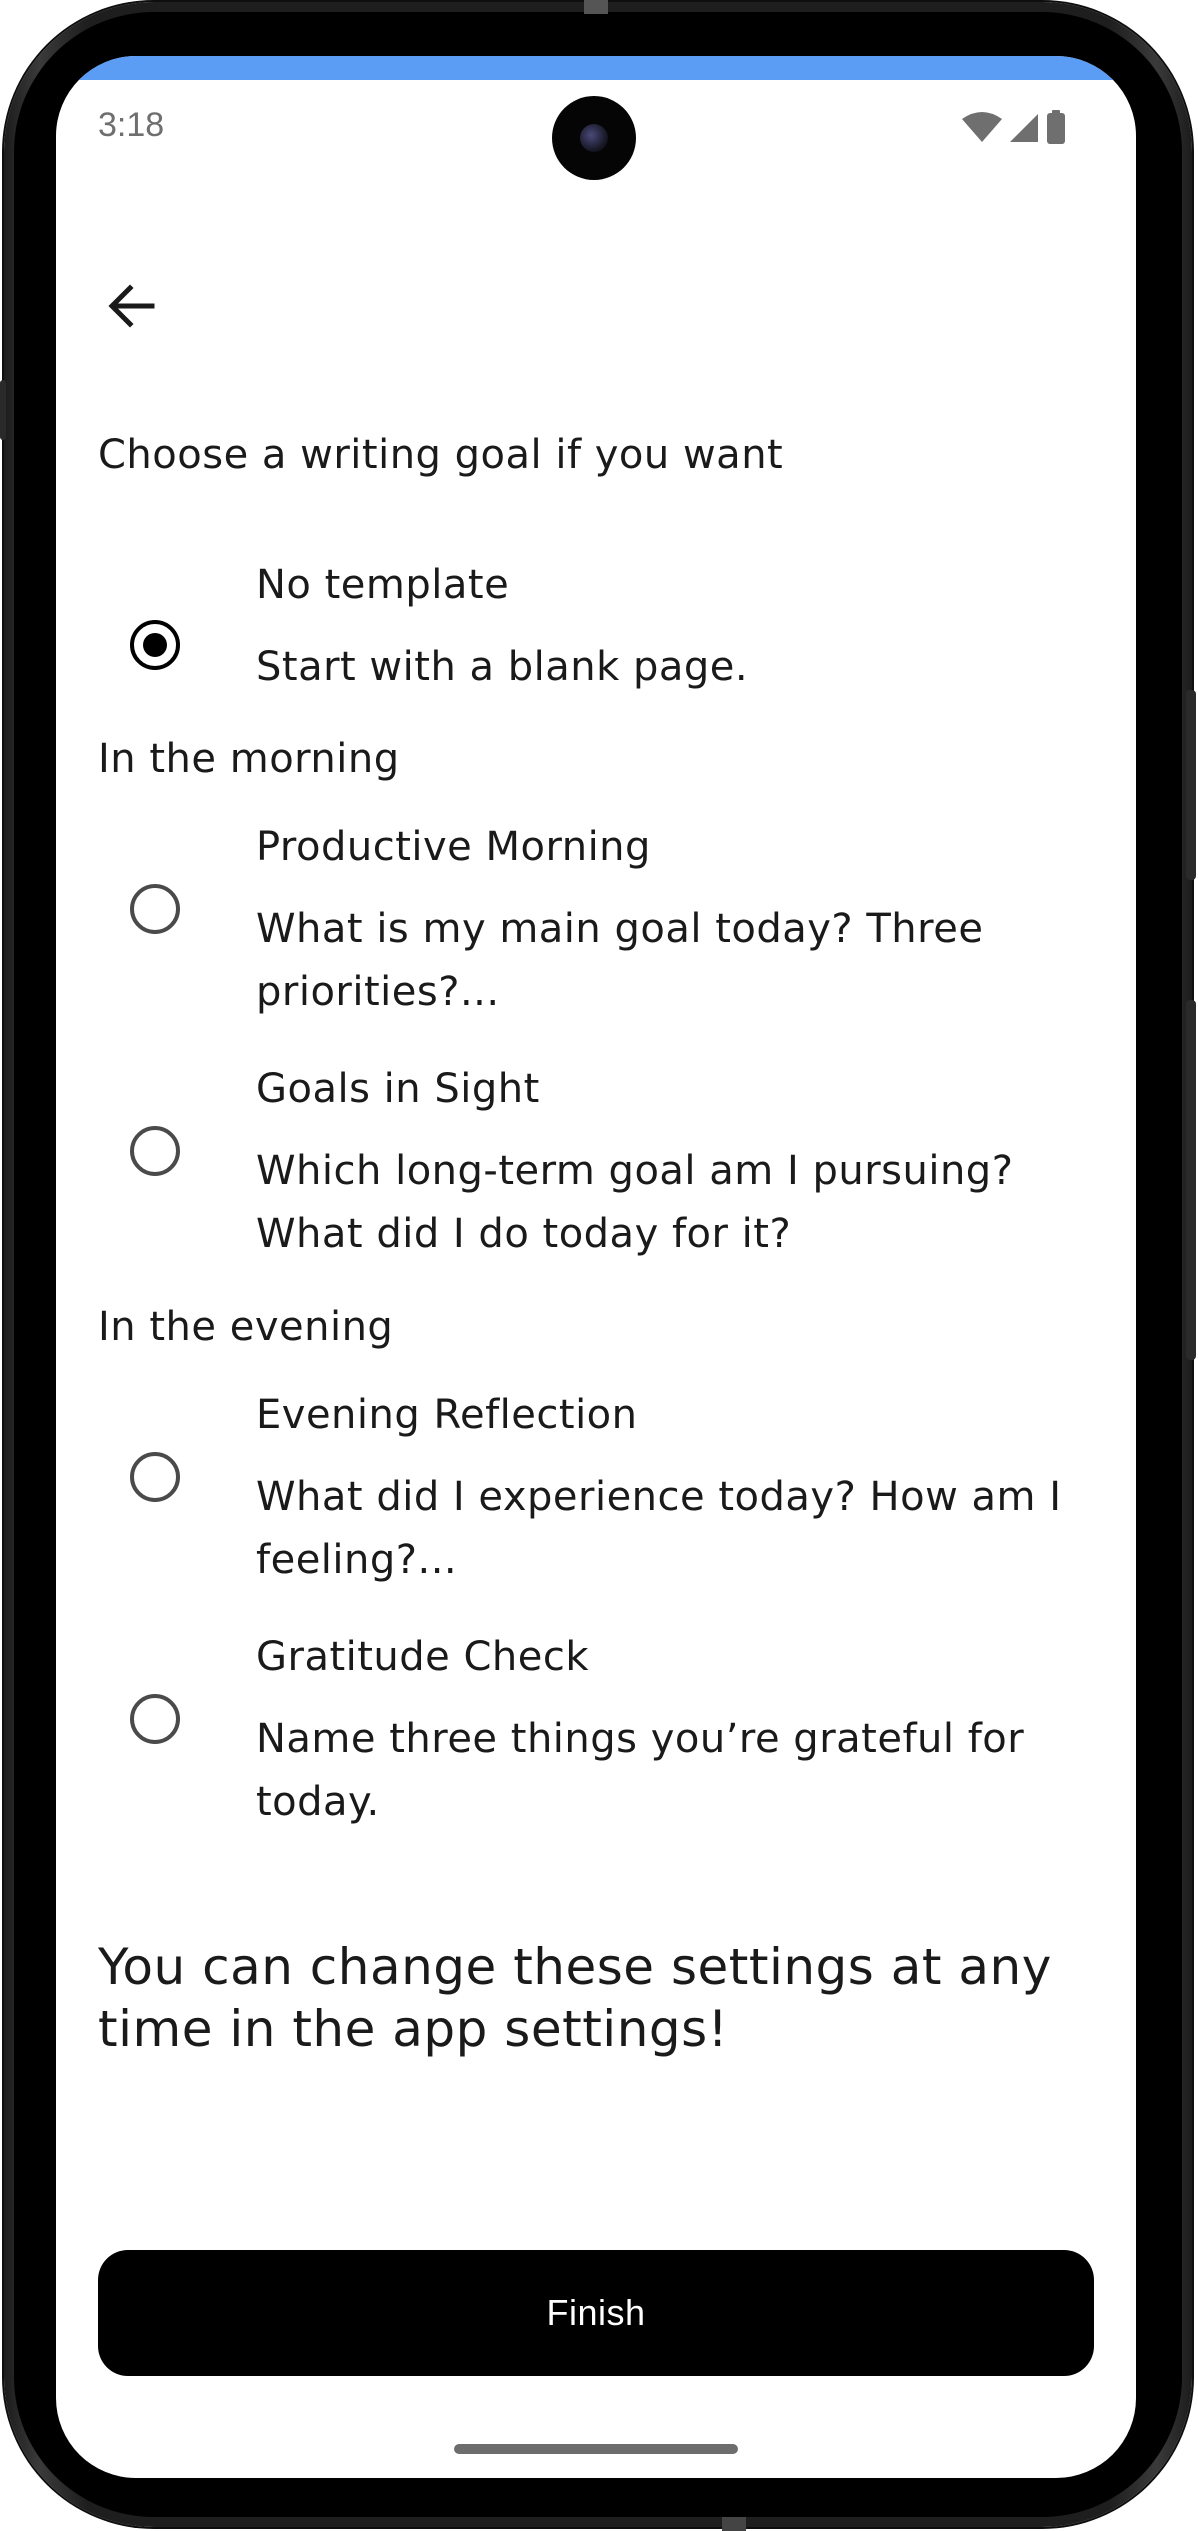 The image size is (1198, 2531). What do you see at coordinates (1056, 129) in the screenshot?
I see `battery-icon` at bounding box center [1056, 129].